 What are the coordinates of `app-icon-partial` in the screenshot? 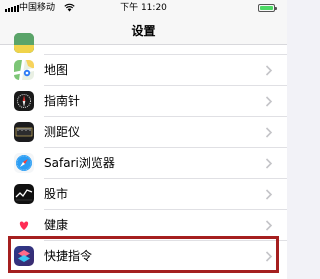 It's located at (24, 43).